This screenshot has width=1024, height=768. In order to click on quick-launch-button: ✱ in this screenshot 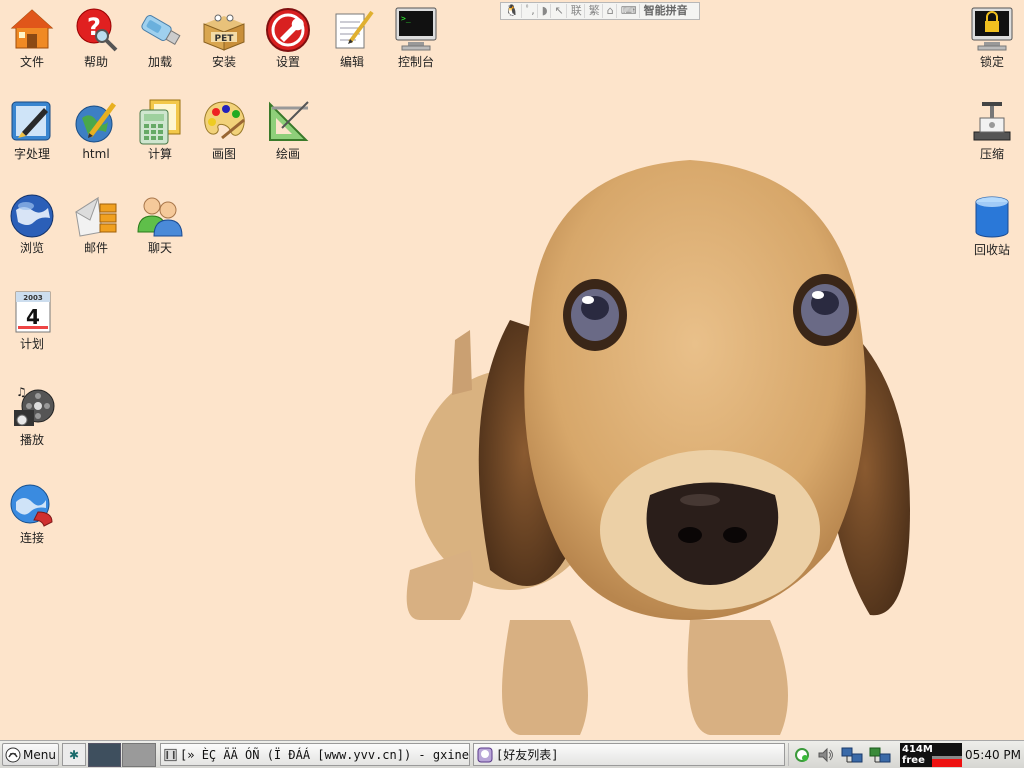, I will do `click(74, 754)`.